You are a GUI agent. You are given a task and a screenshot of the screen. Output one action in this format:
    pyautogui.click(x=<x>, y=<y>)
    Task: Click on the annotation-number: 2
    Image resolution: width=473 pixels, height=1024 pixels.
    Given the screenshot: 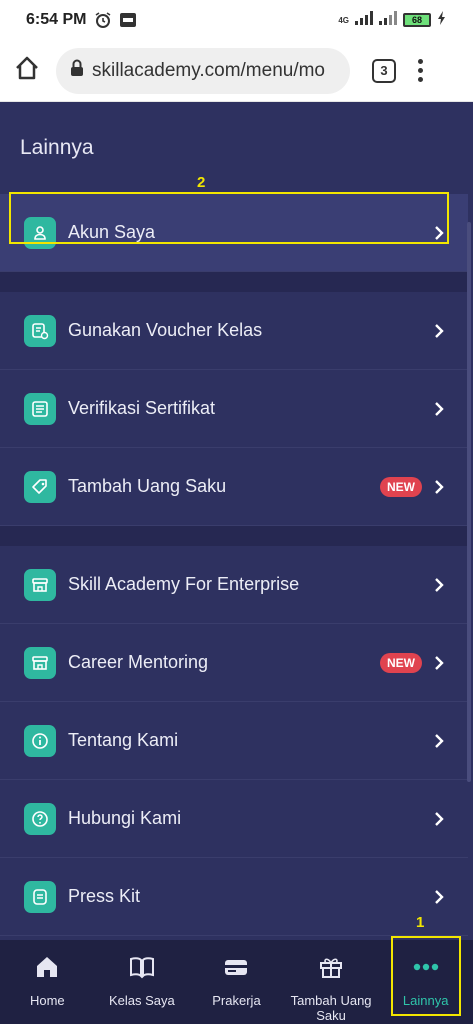 What is the action you would take?
    pyautogui.click(x=201, y=182)
    